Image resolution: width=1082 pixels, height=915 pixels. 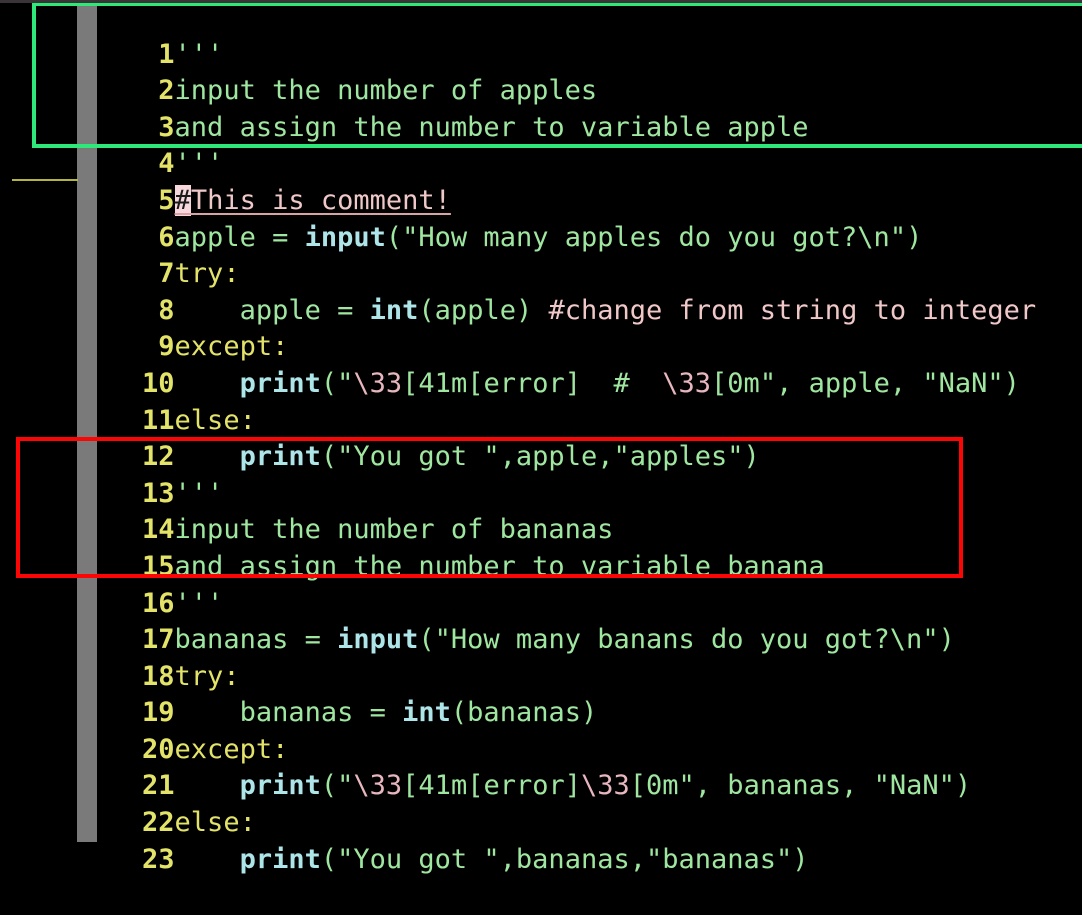 I want to click on line-content: input the number of apples, so click(x=386, y=91).